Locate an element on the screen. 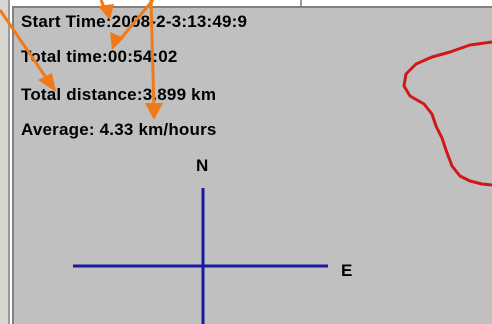  compass-north-label: N is located at coordinates (202, 165).